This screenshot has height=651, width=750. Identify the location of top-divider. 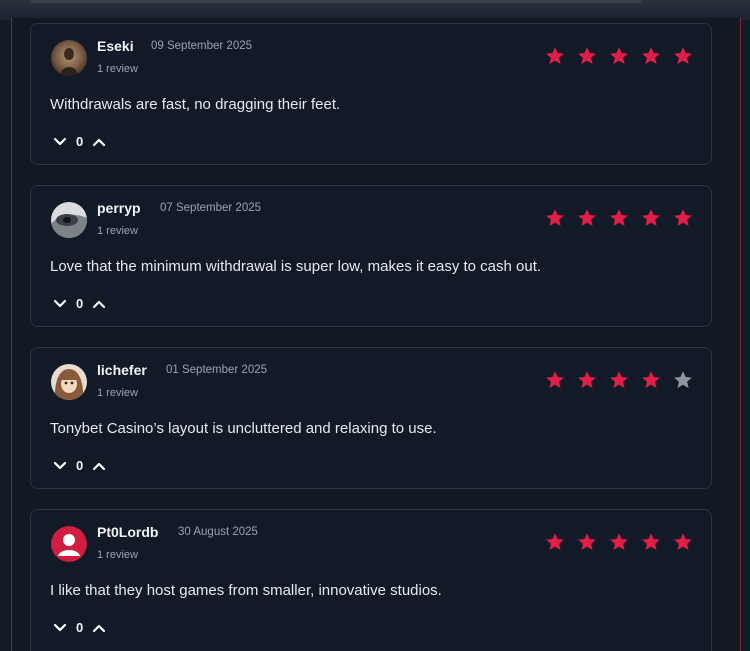
(336, 1).